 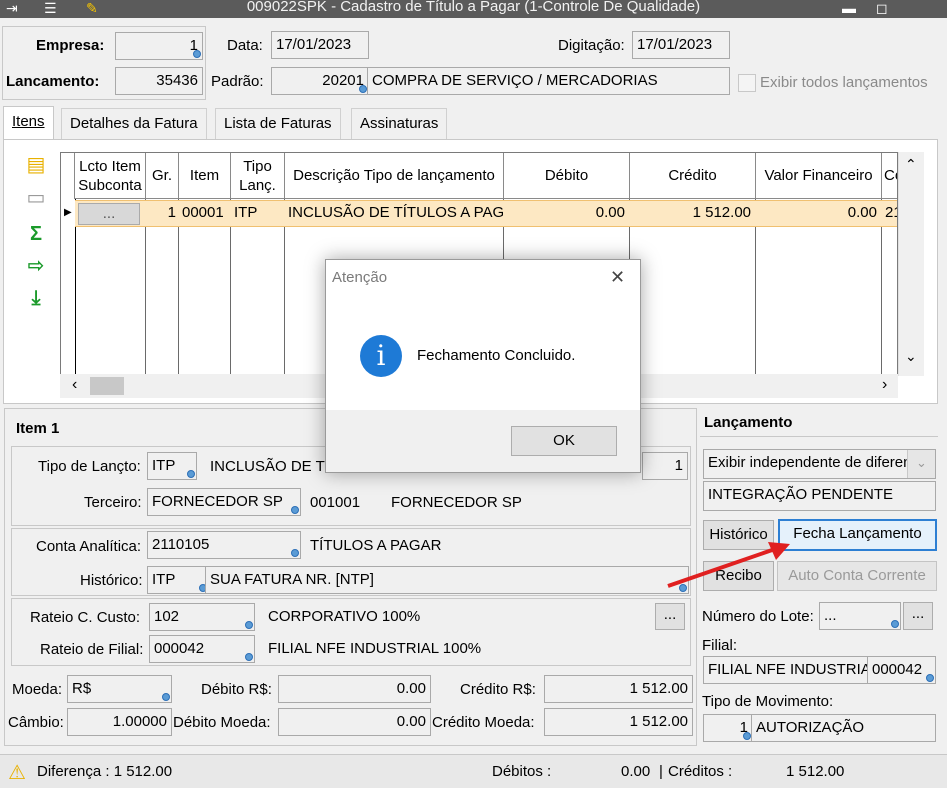 What do you see at coordinates (911, 264) in the screenshot?
I see `grid-vertical-scrollbar: ⌃ ⌄` at bounding box center [911, 264].